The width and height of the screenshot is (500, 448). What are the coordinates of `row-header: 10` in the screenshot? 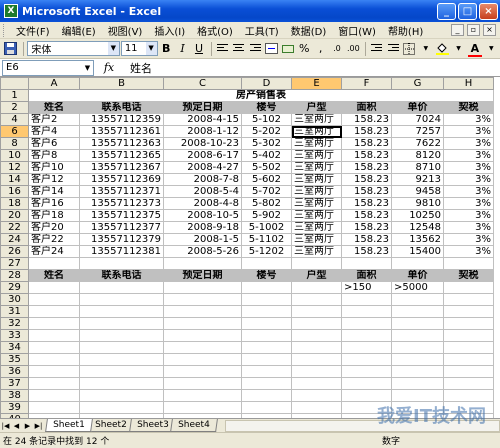 It's located at (14, 155).